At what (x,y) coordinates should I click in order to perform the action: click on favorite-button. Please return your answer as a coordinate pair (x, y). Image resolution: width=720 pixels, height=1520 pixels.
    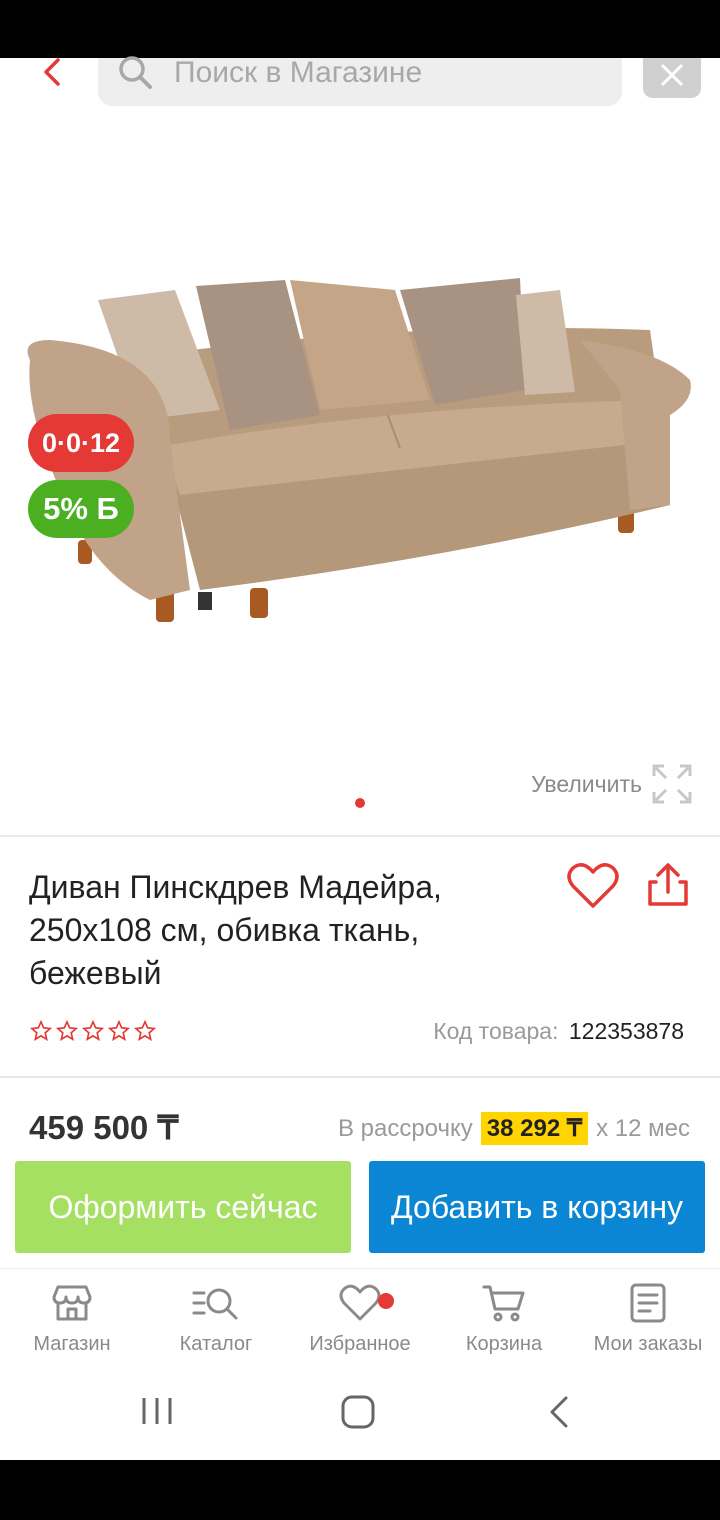
    Looking at the image, I should click on (593, 888).